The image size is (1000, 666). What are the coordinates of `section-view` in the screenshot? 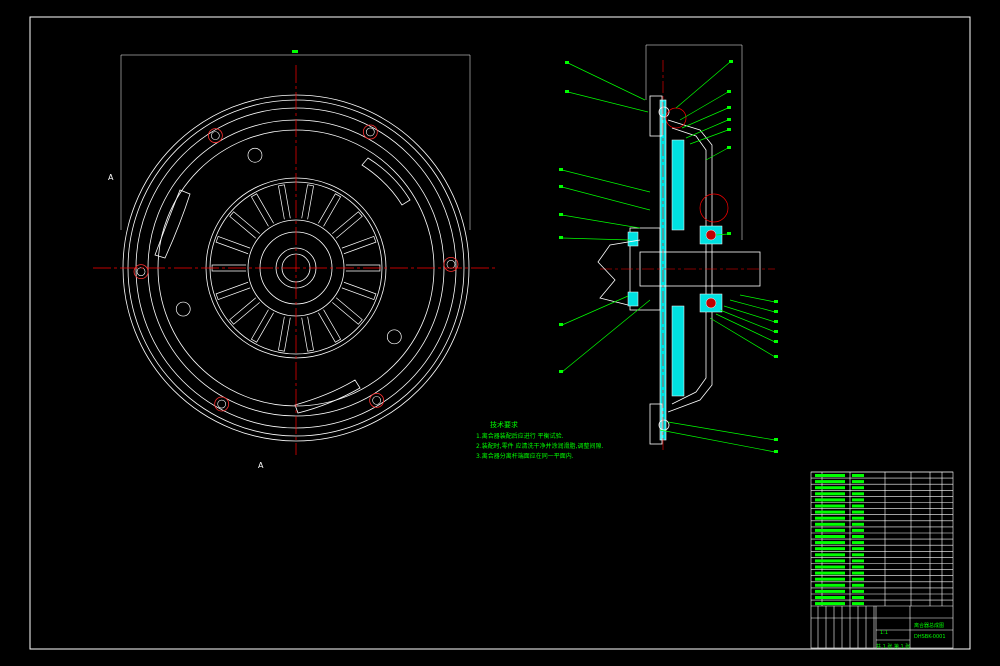 It's located at (686, 247).